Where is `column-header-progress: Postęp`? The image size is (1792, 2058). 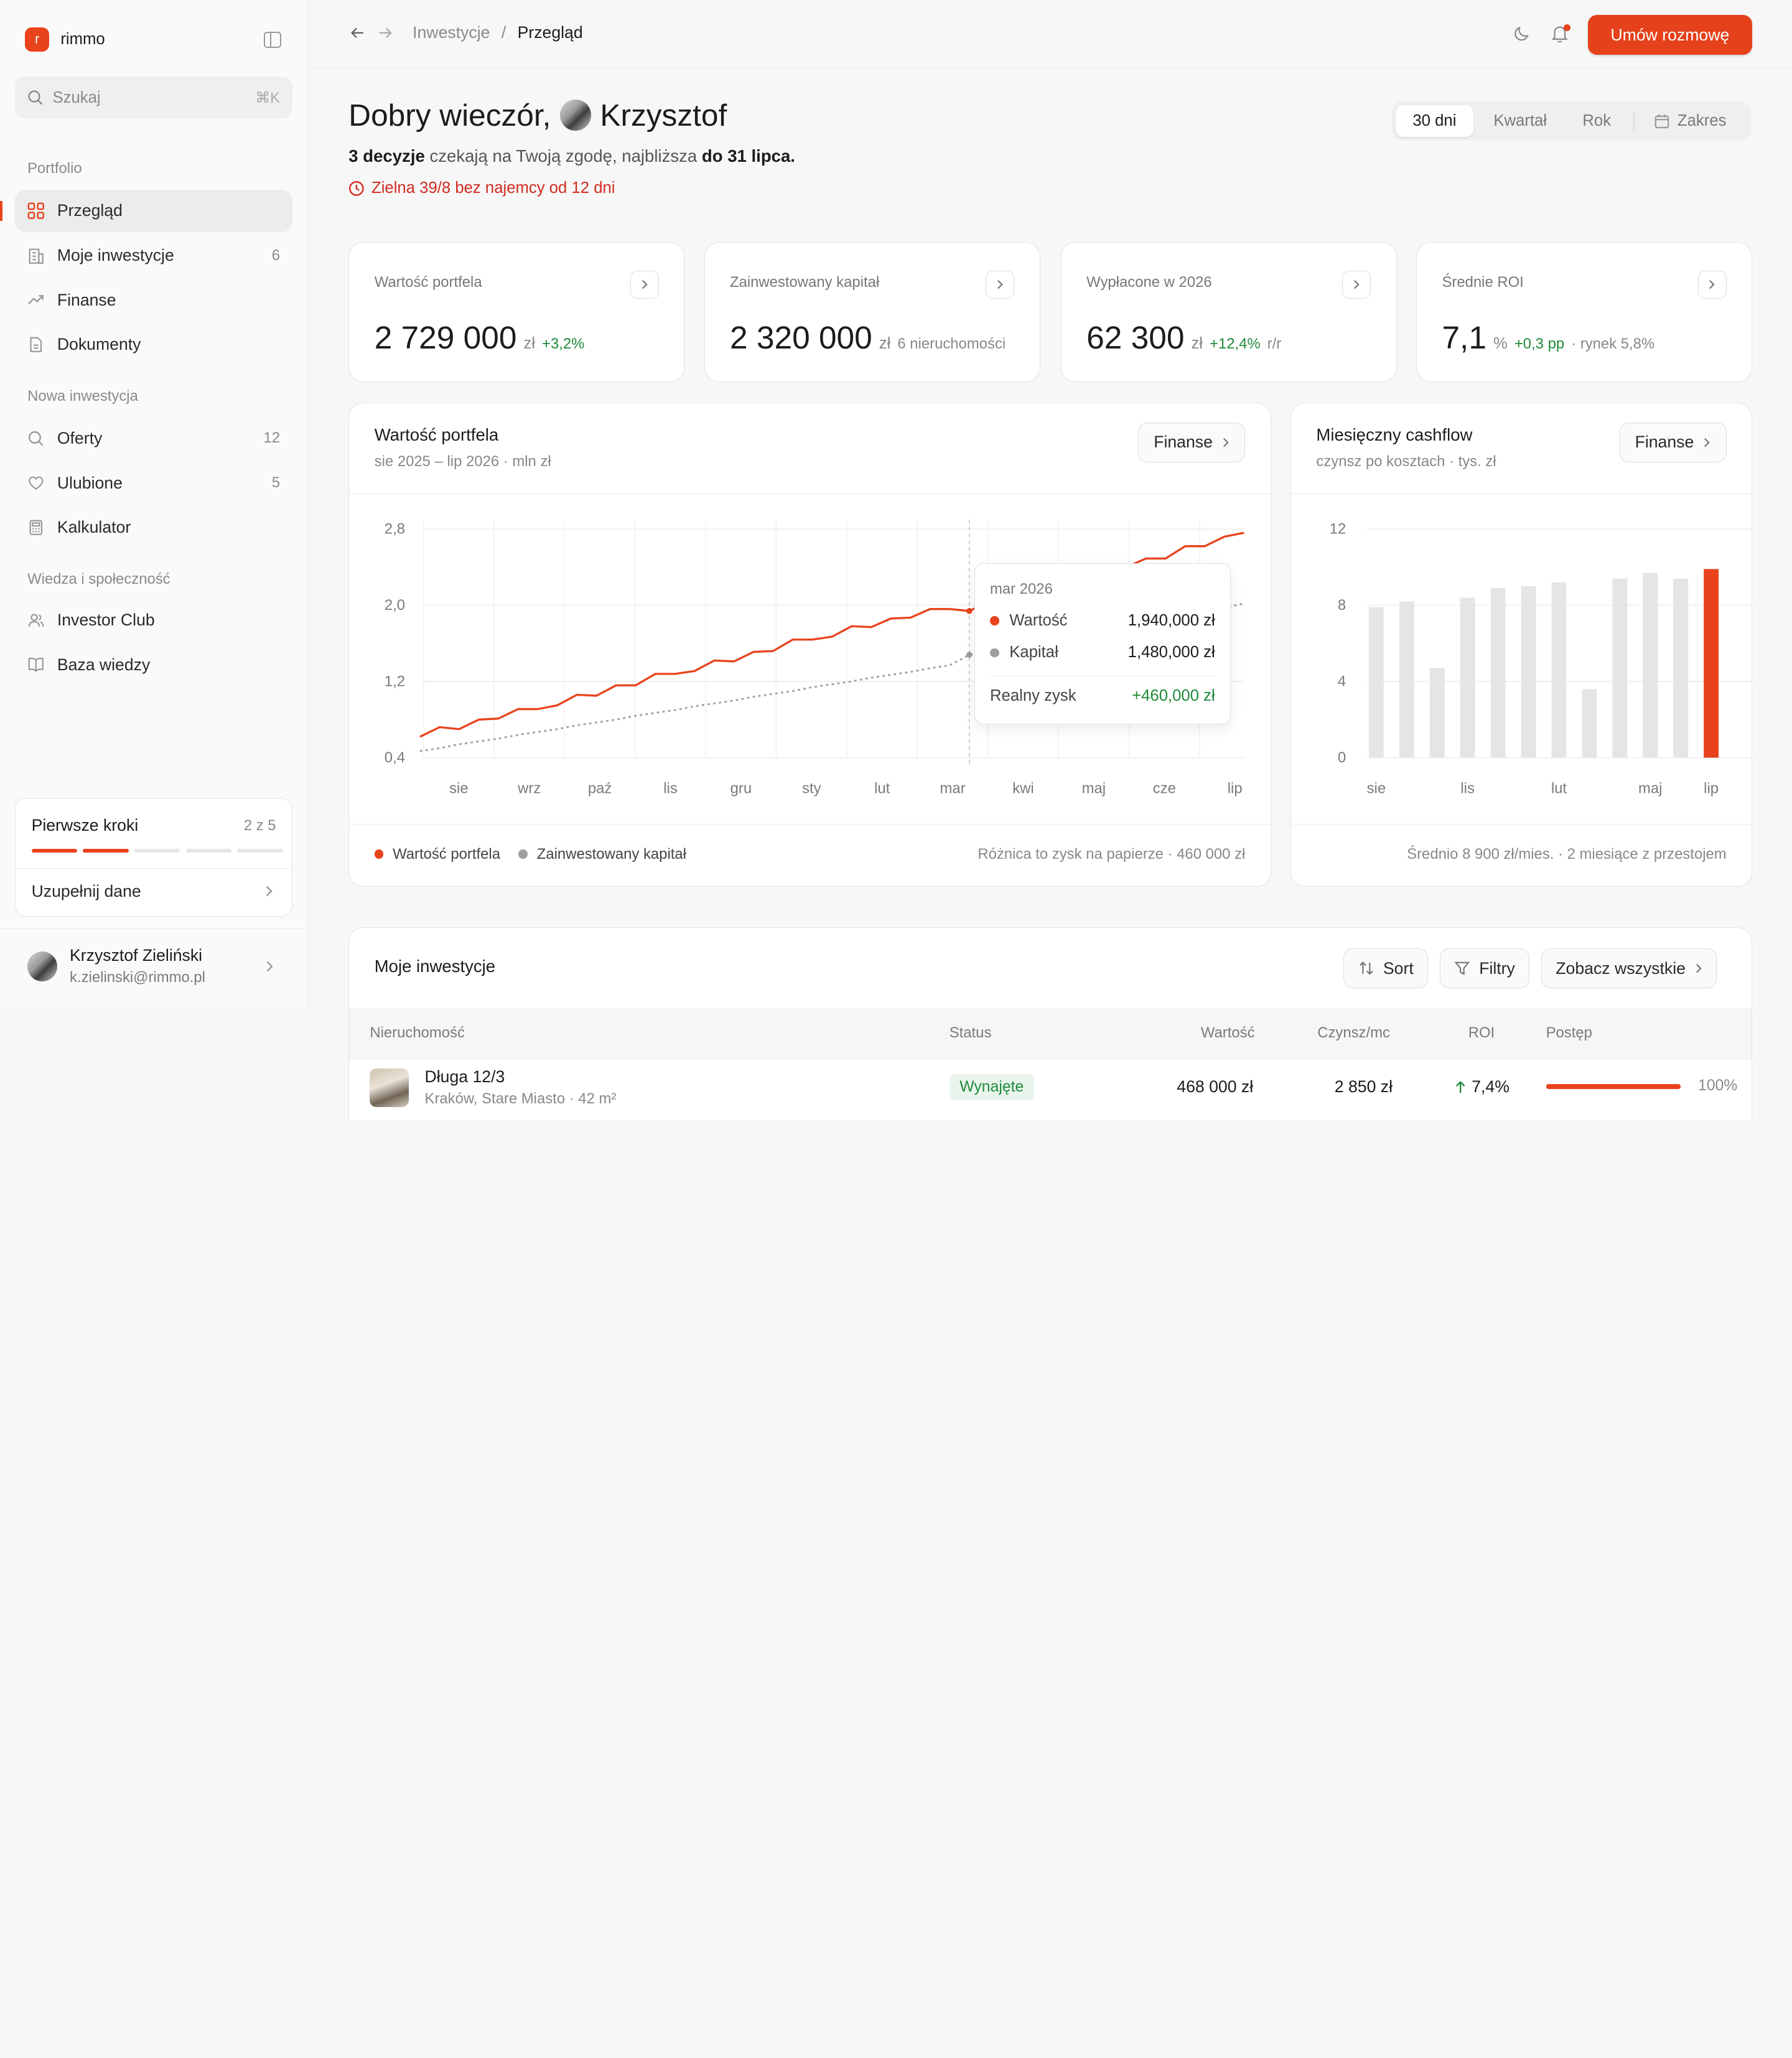 column-header-progress: Postęp is located at coordinates (1569, 1033).